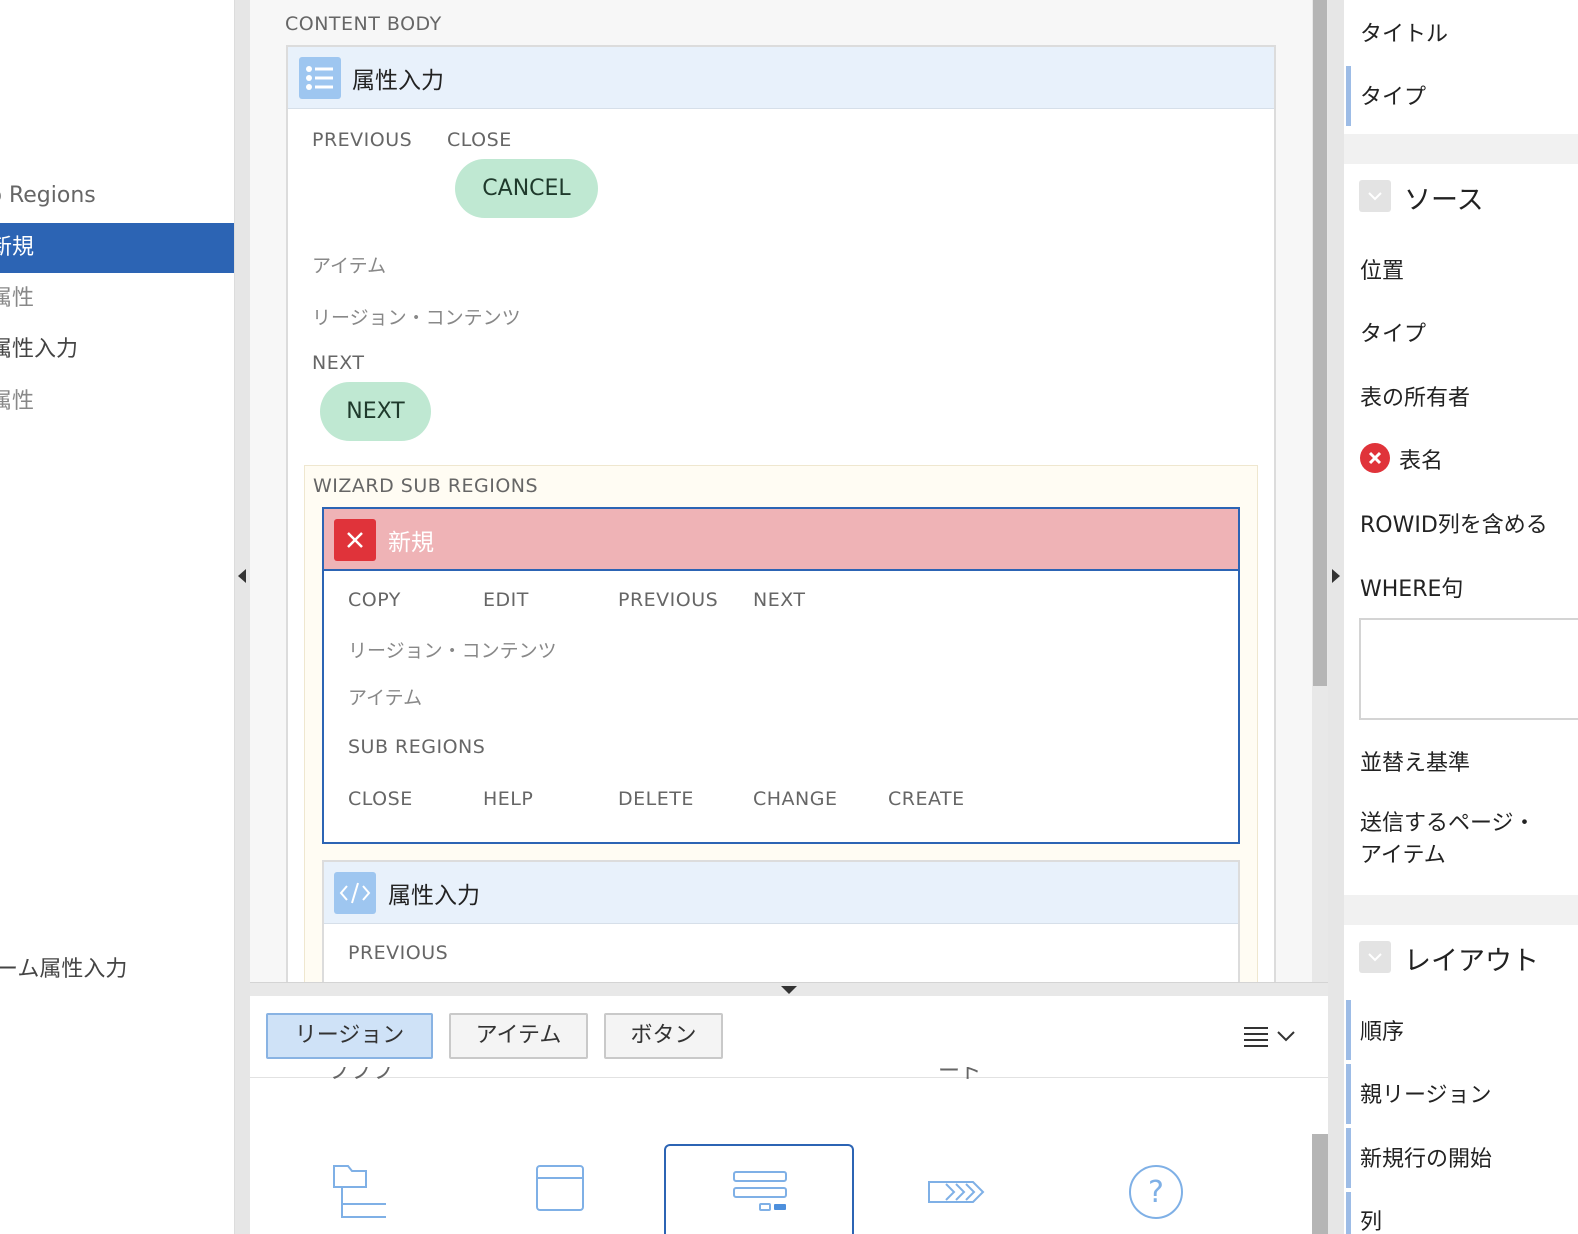  I want to click on gallery-divider, so click(789, 1077).